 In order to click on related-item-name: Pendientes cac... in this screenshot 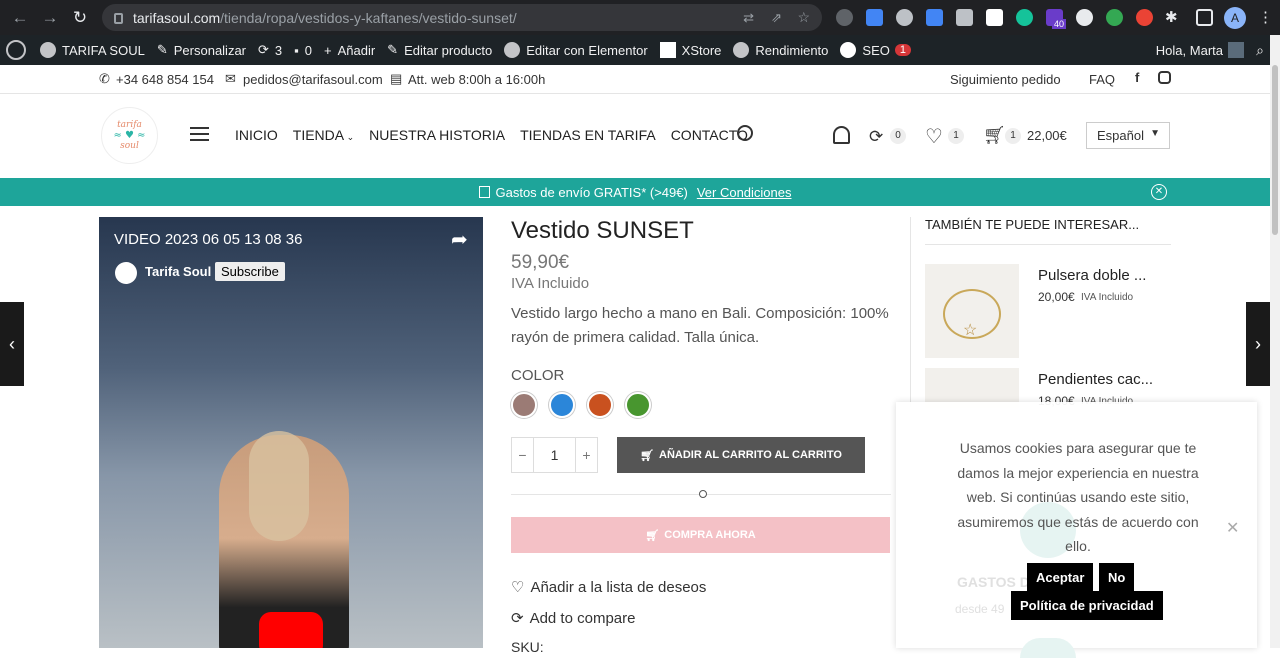, I will do `click(1095, 379)`.